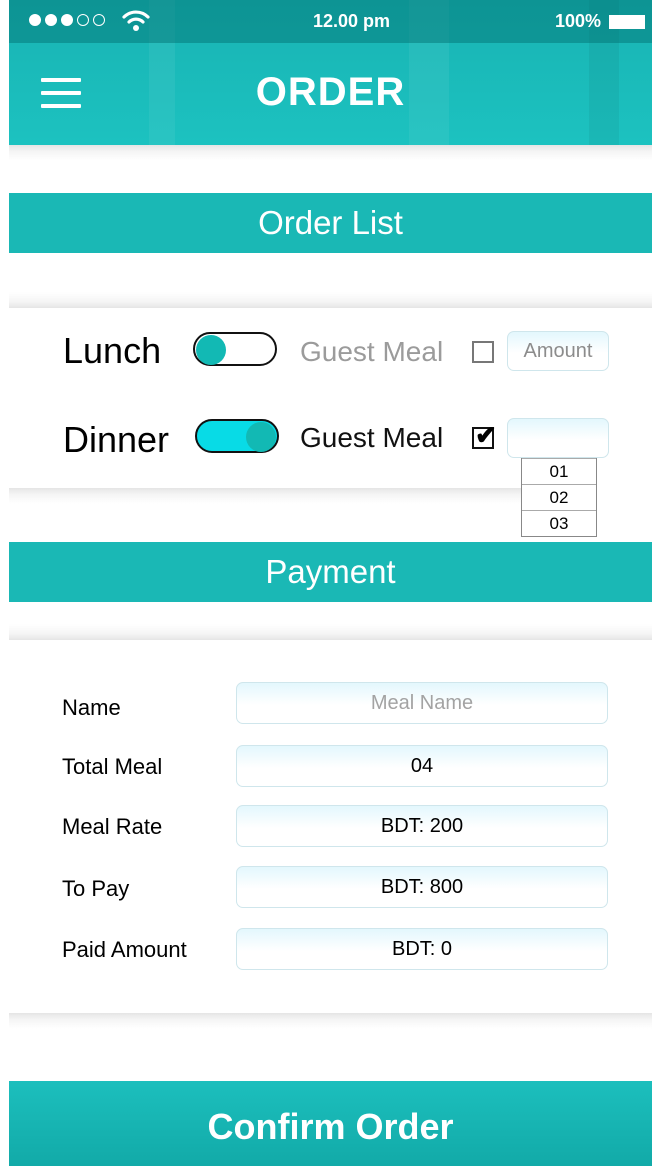 The width and height of the screenshot is (652, 1166). I want to click on payment-heading: Payment, so click(330, 572).